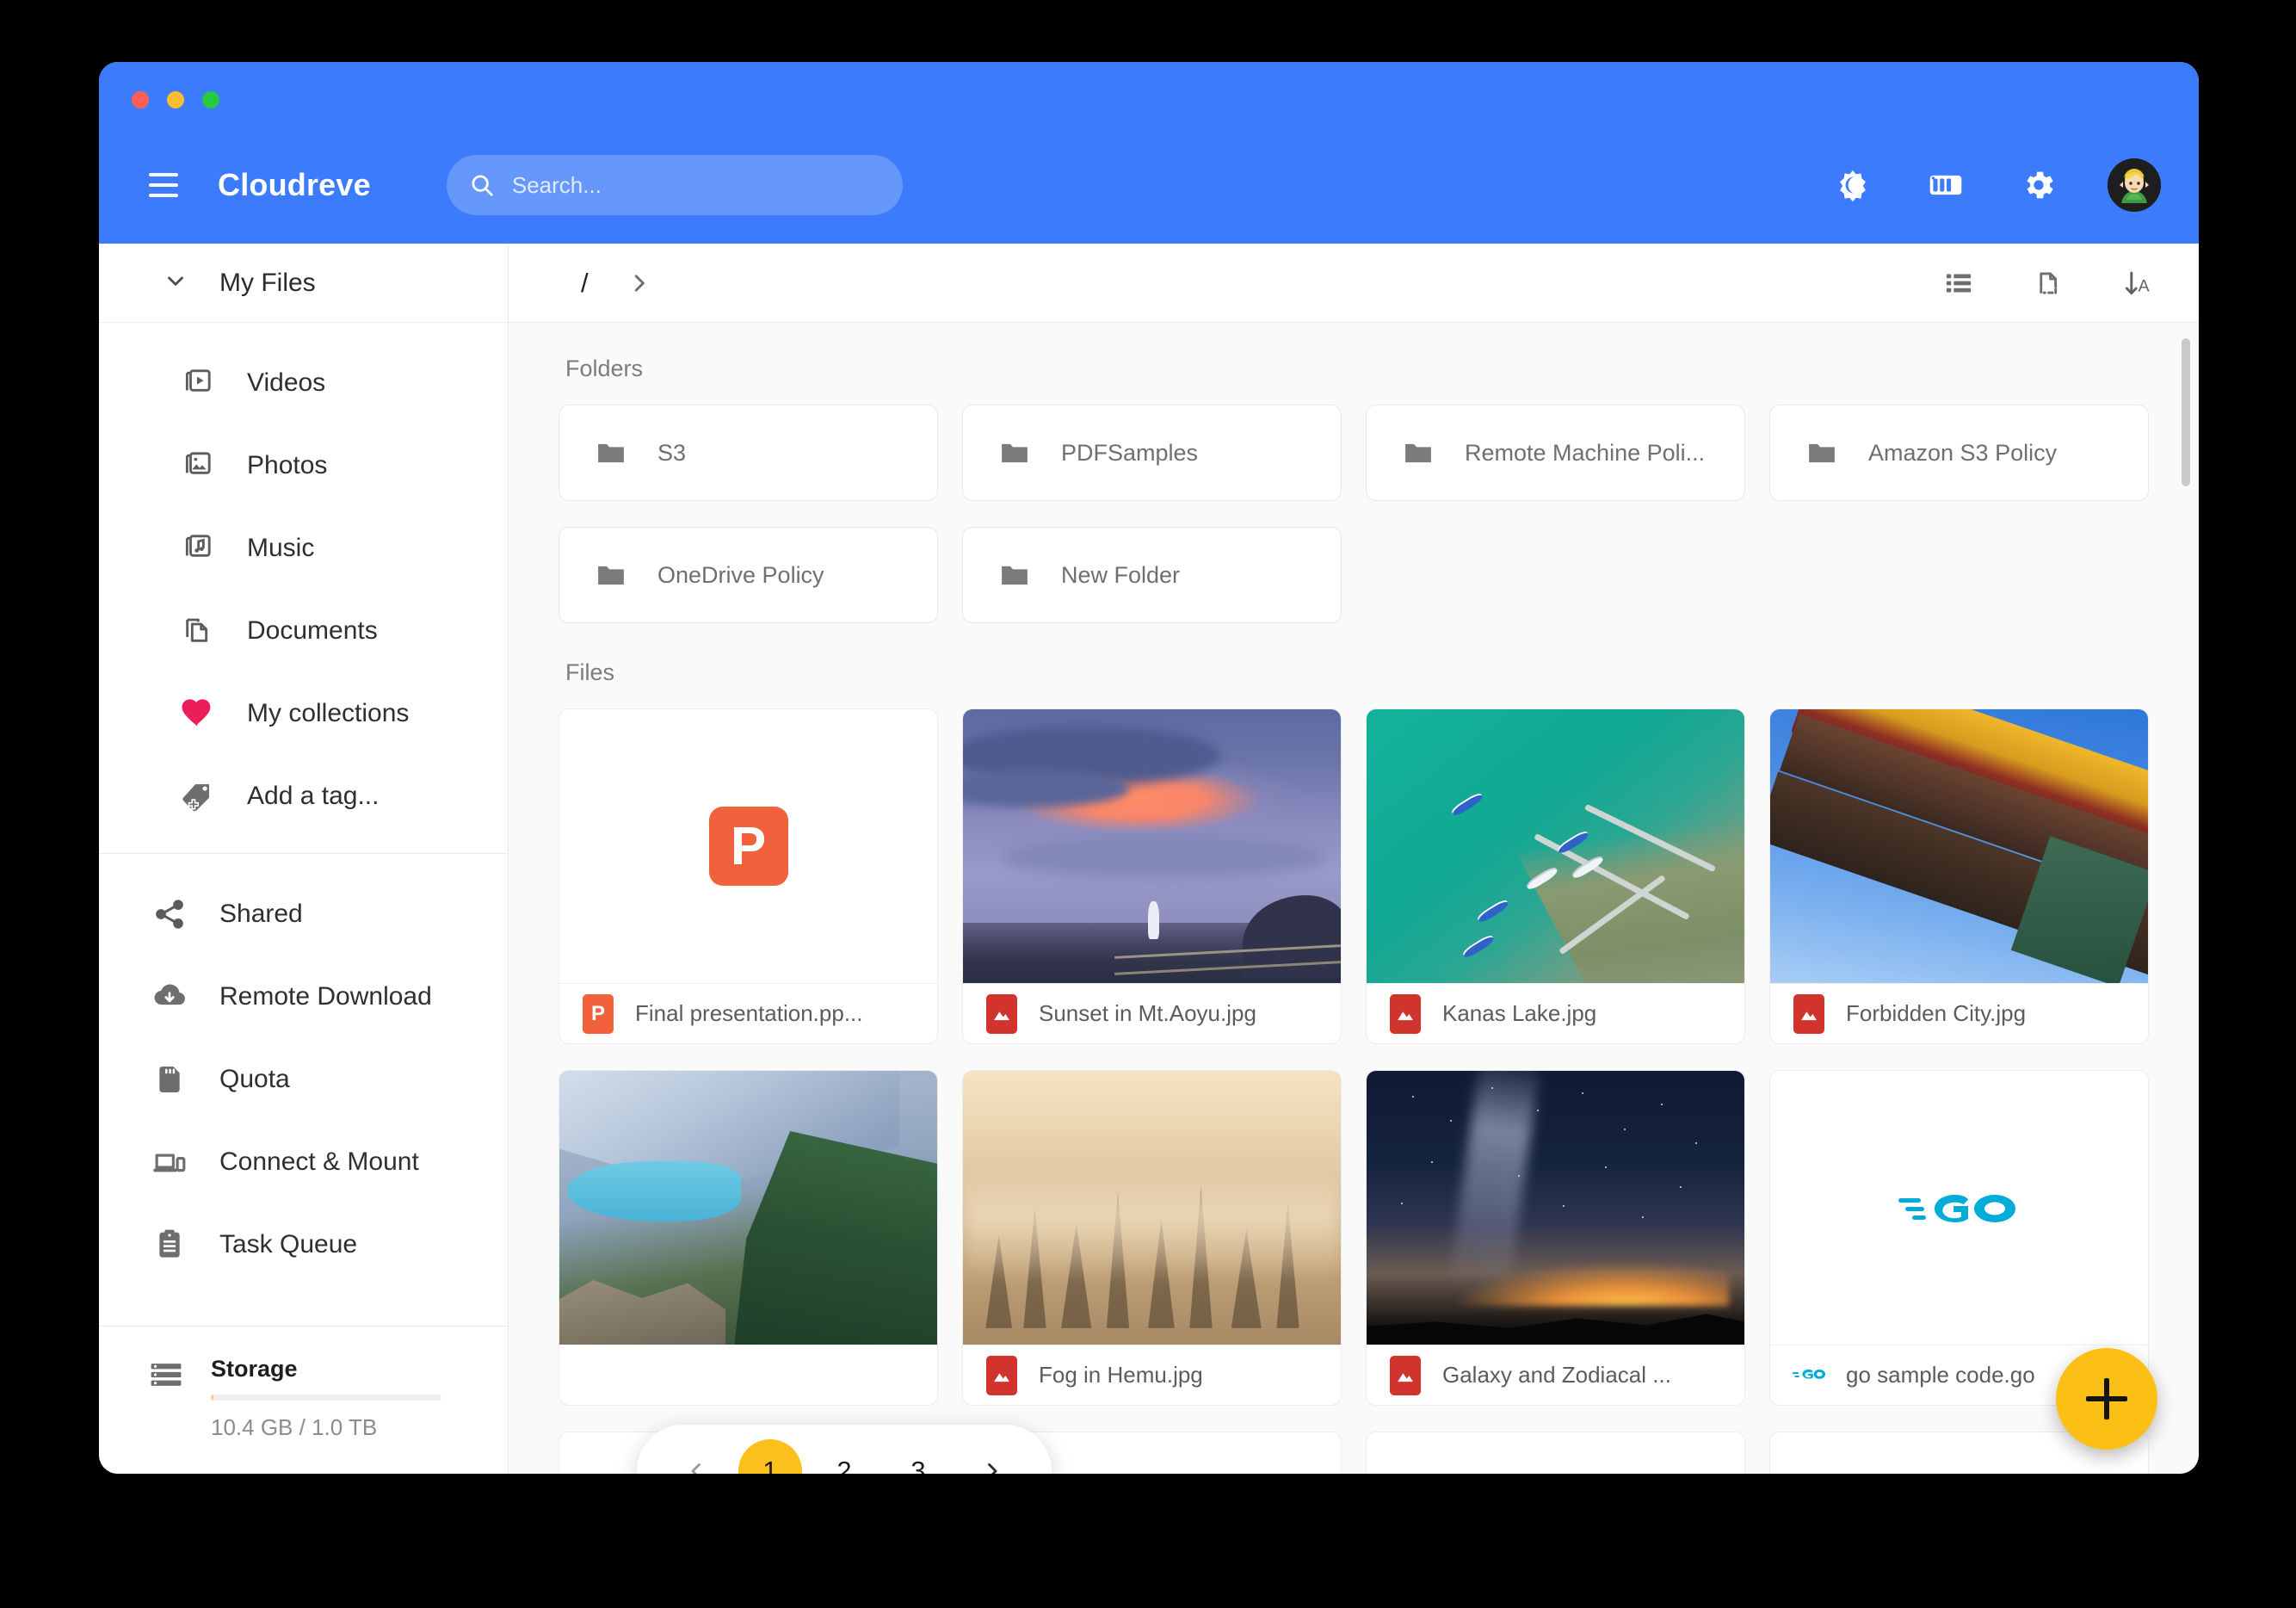 Image resolution: width=2296 pixels, height=1608 pixels. I want to click on sidebar-root-my-files: My Files, so click(303, 283).